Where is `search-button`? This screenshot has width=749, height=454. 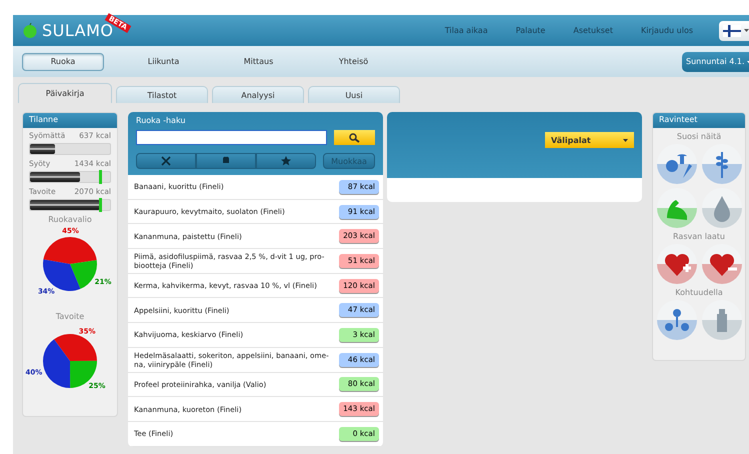 search-button is located at coordinates (354, 137).